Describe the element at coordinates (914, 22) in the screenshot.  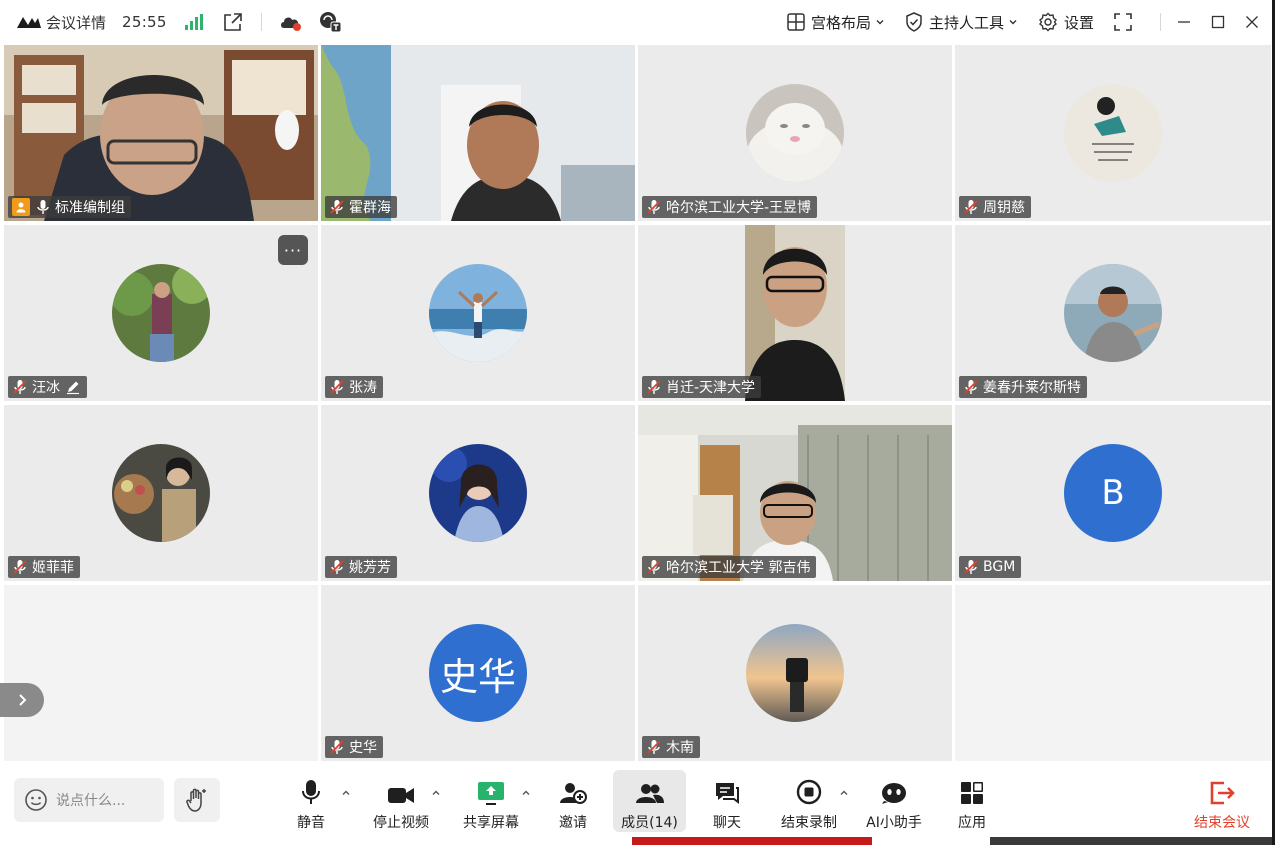
I see `shield-check-icon` at that location.